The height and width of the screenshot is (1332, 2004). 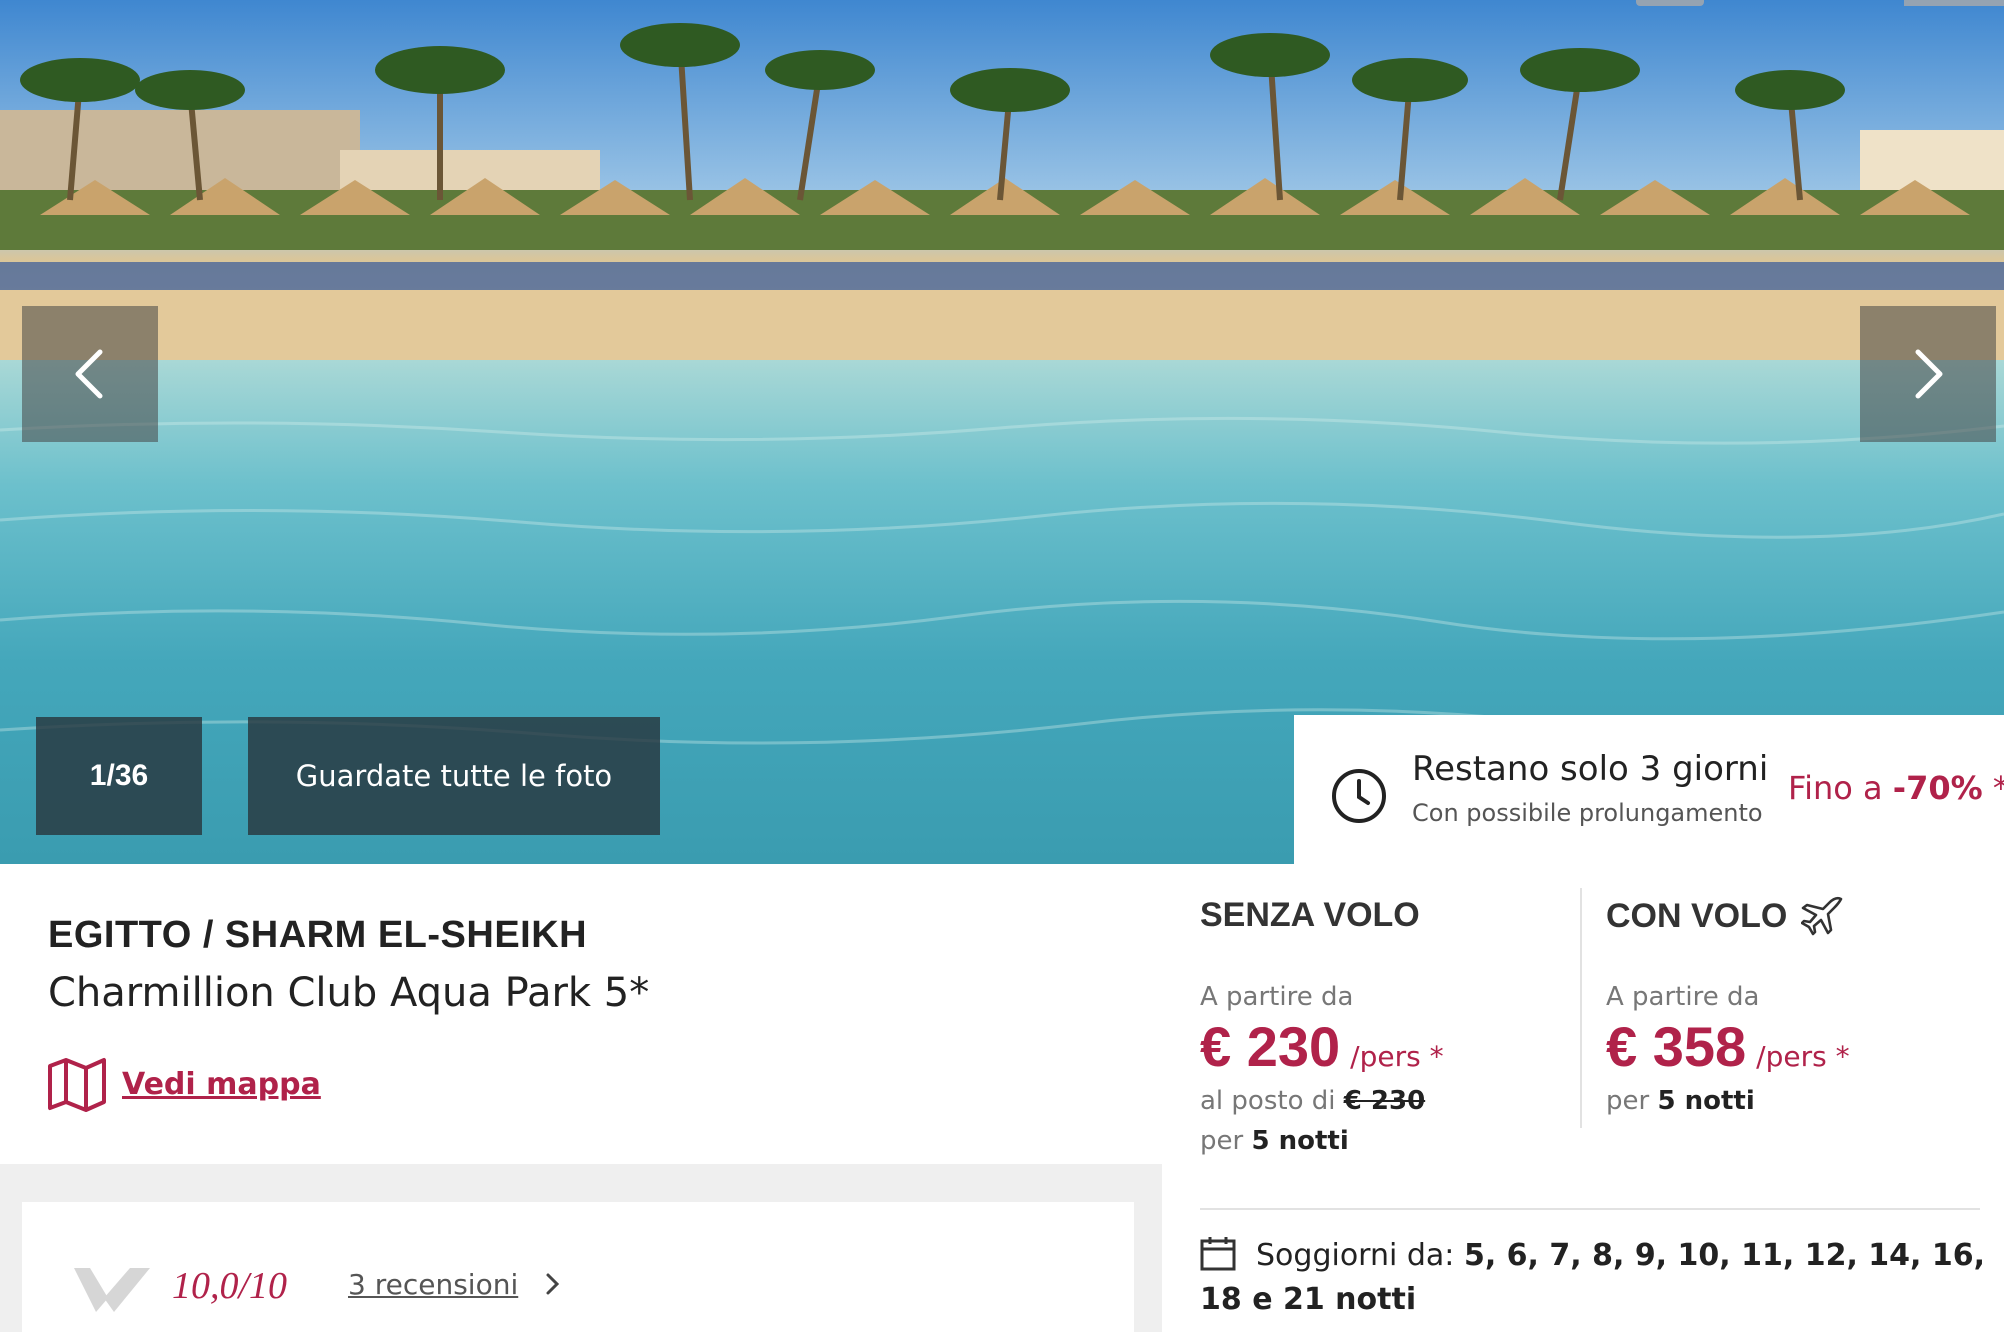 I want to click on with-flight-heading-text: CON VOLO, so click(x=1697, y=915).